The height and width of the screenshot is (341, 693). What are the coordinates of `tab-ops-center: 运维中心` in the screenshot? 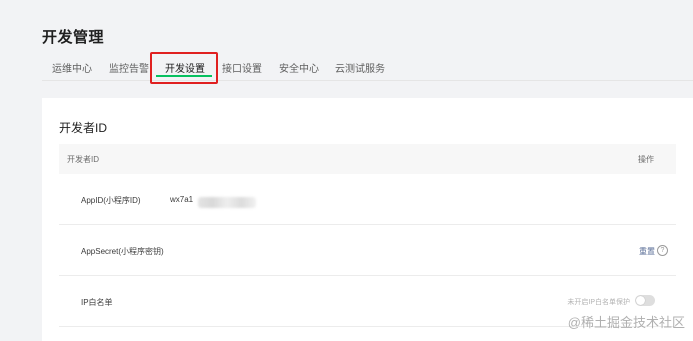 It's located at (72, 67).